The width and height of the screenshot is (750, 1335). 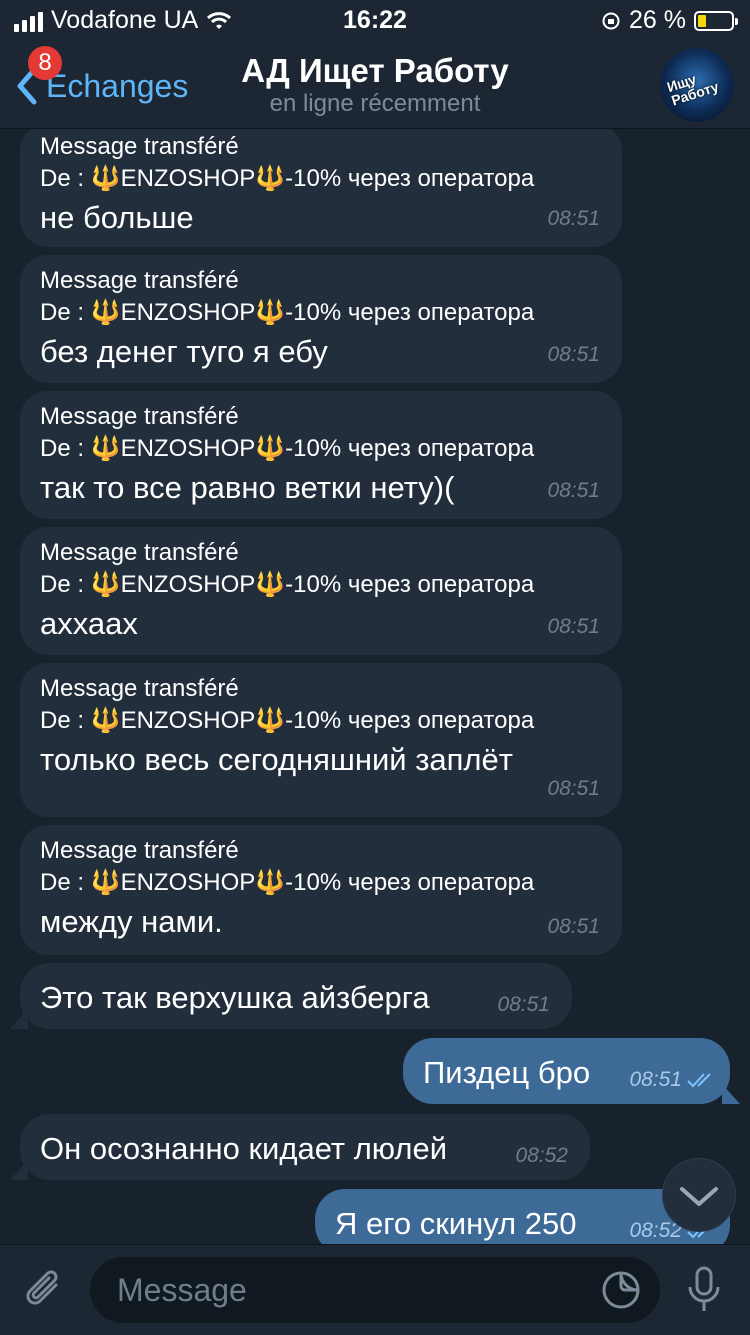 I want to click on double-check-icon, so click(x=699, y=1080).